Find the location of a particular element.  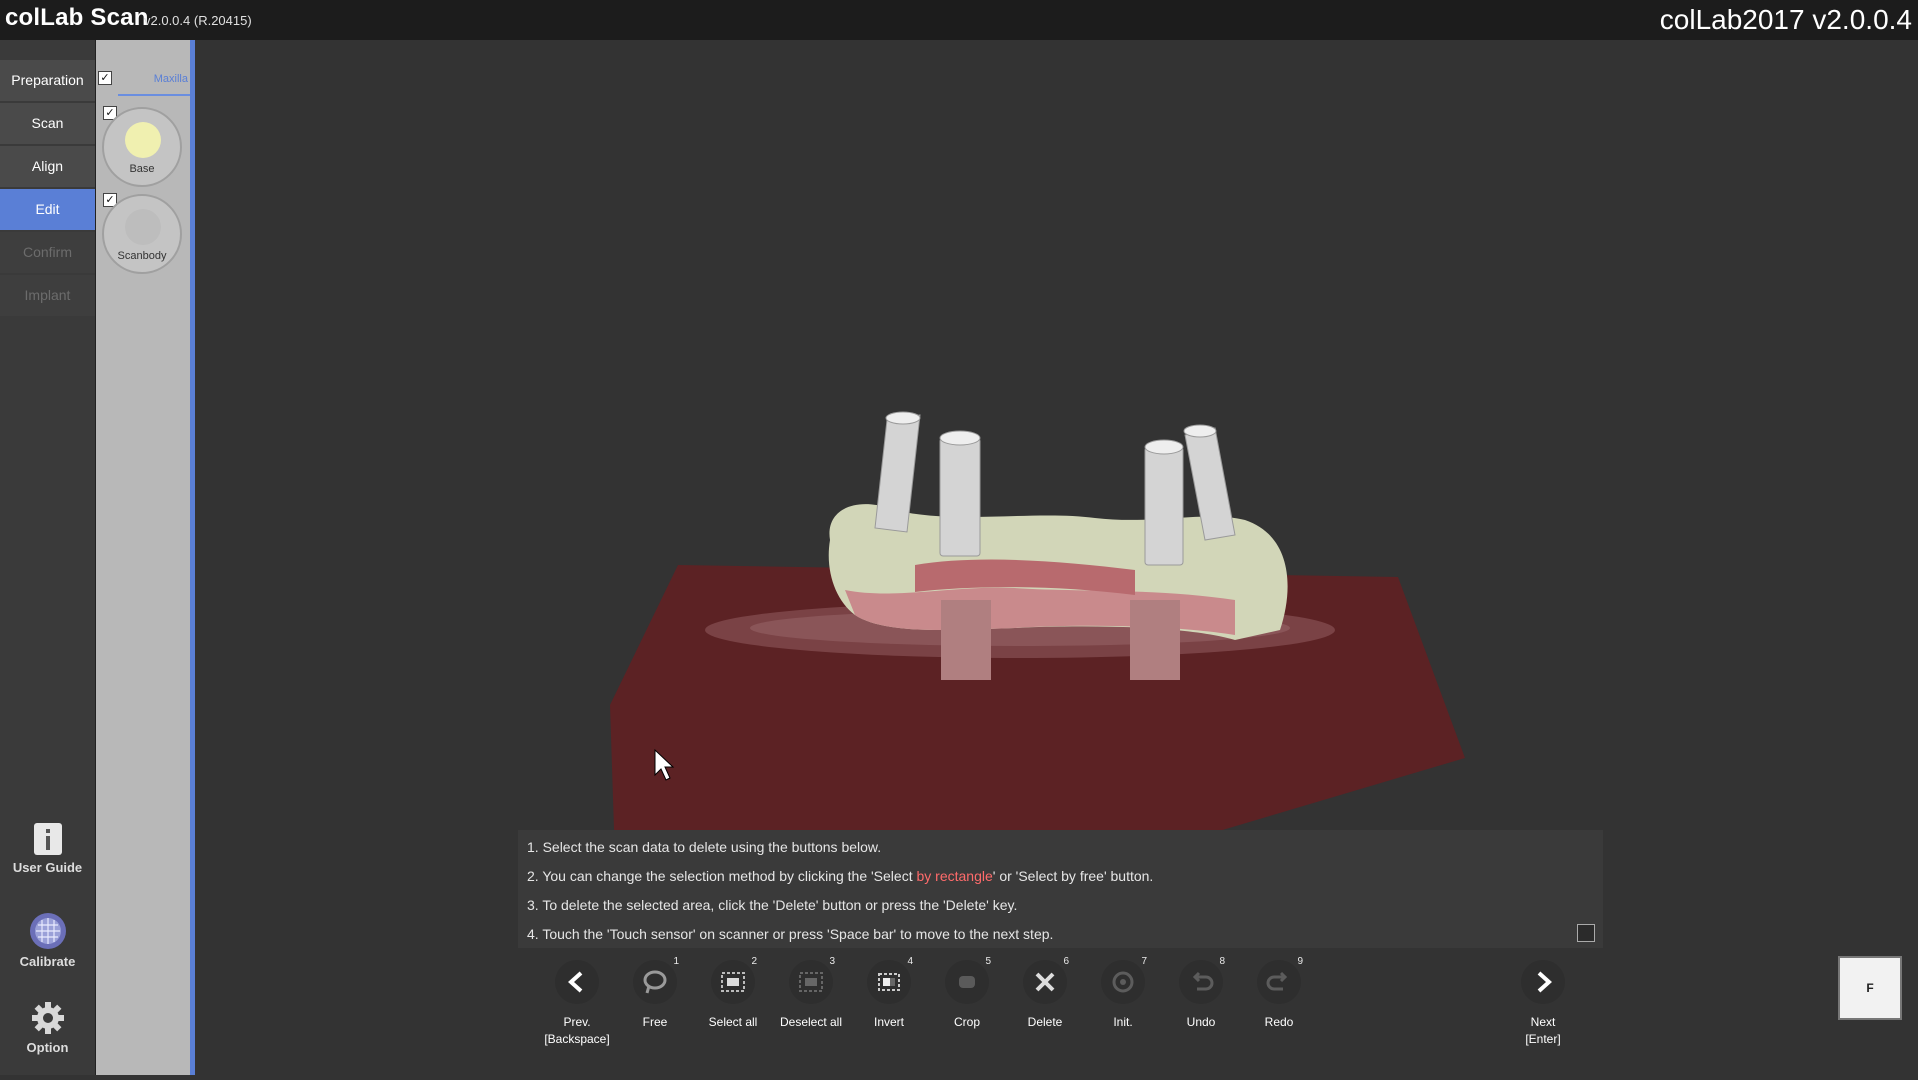

nav-item-edit: Edit is located at coordinates (47, 209).